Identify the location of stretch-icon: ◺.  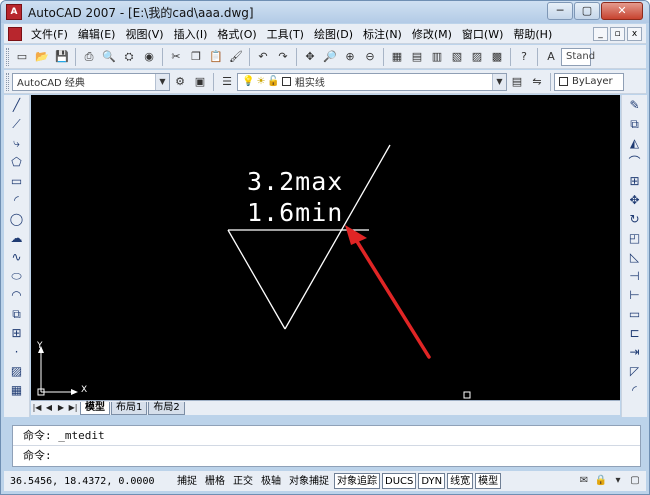
(635, 257).